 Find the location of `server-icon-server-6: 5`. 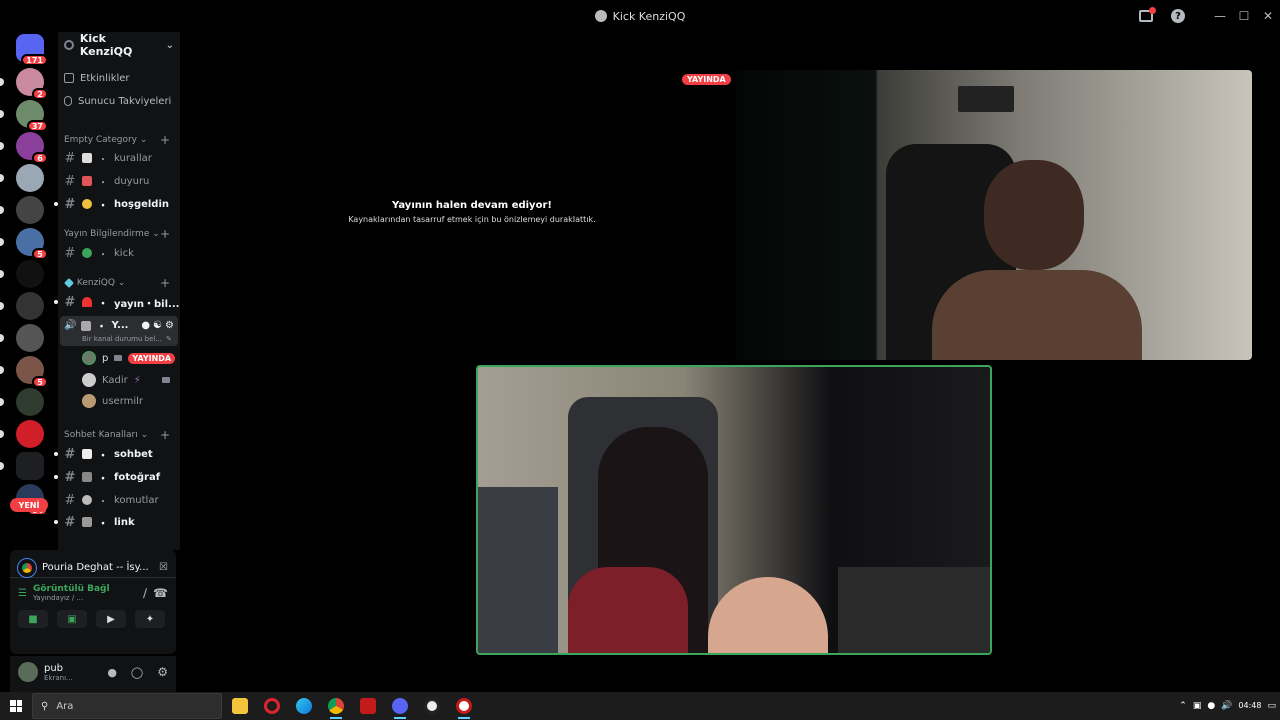

server-icon-server-6: 5 is located at coordinates (32, 244).